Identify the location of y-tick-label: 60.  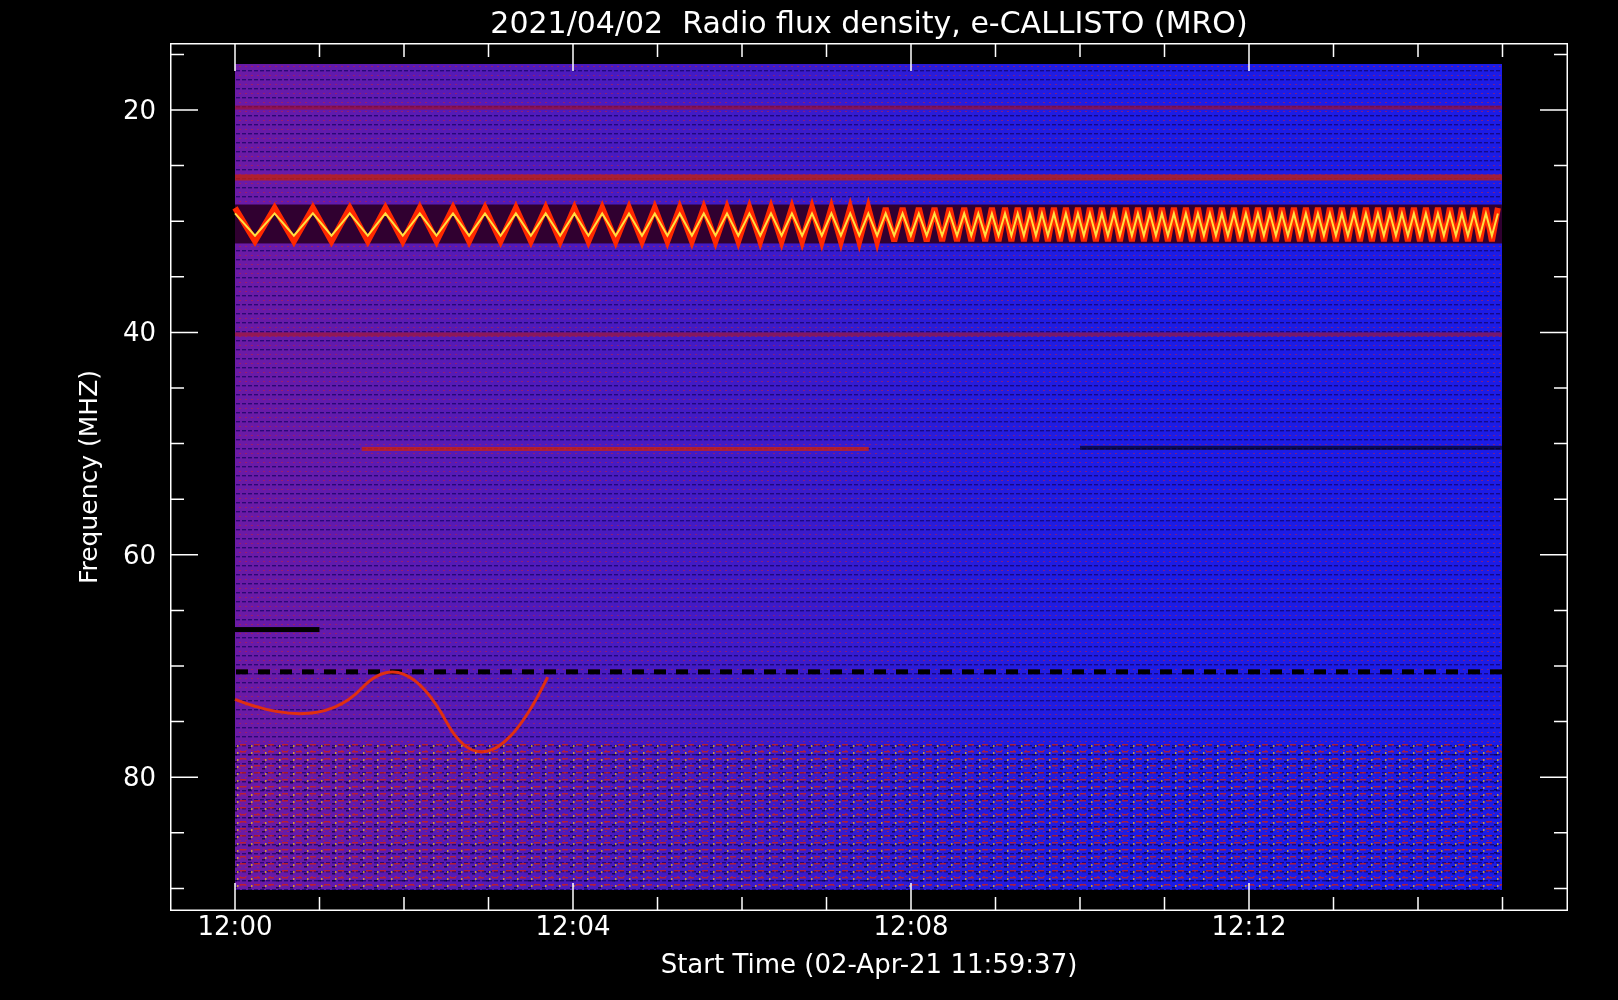
(139, 554).